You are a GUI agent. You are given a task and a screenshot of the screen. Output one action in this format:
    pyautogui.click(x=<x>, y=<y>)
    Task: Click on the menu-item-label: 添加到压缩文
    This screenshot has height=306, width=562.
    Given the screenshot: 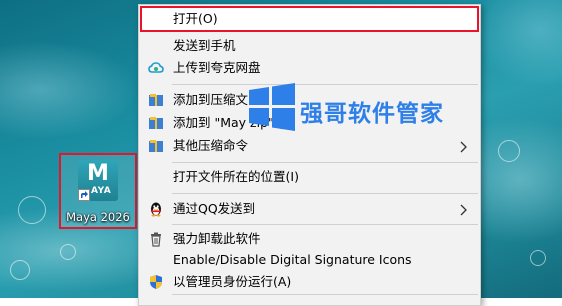 What is the action you would take?
    pyautogui.click(x=211, y=99)
    